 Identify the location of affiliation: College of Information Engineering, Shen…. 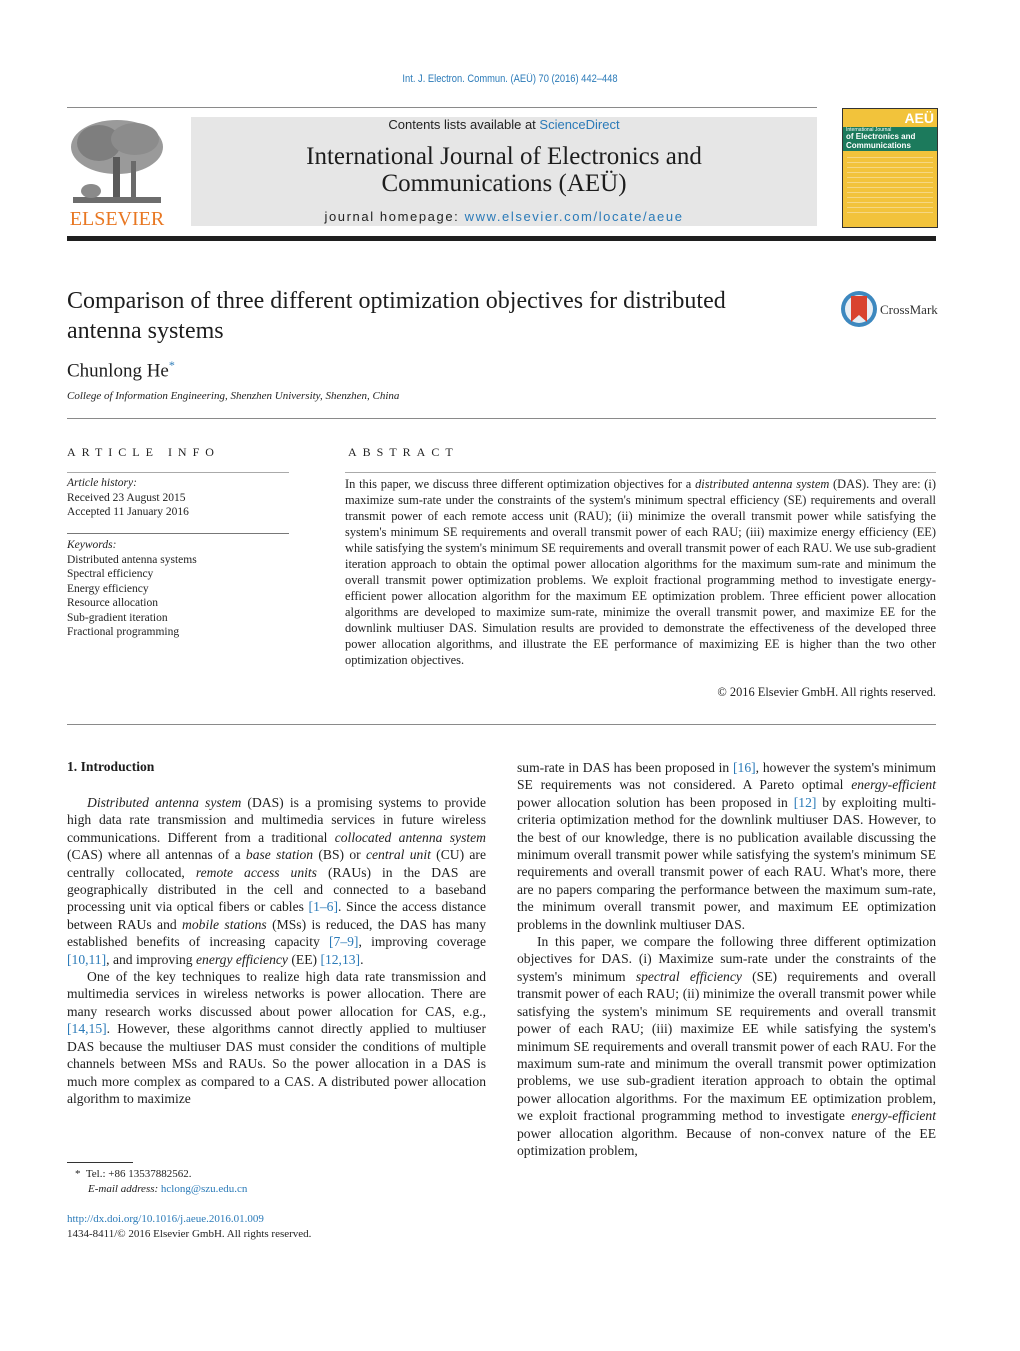
(233, 396).